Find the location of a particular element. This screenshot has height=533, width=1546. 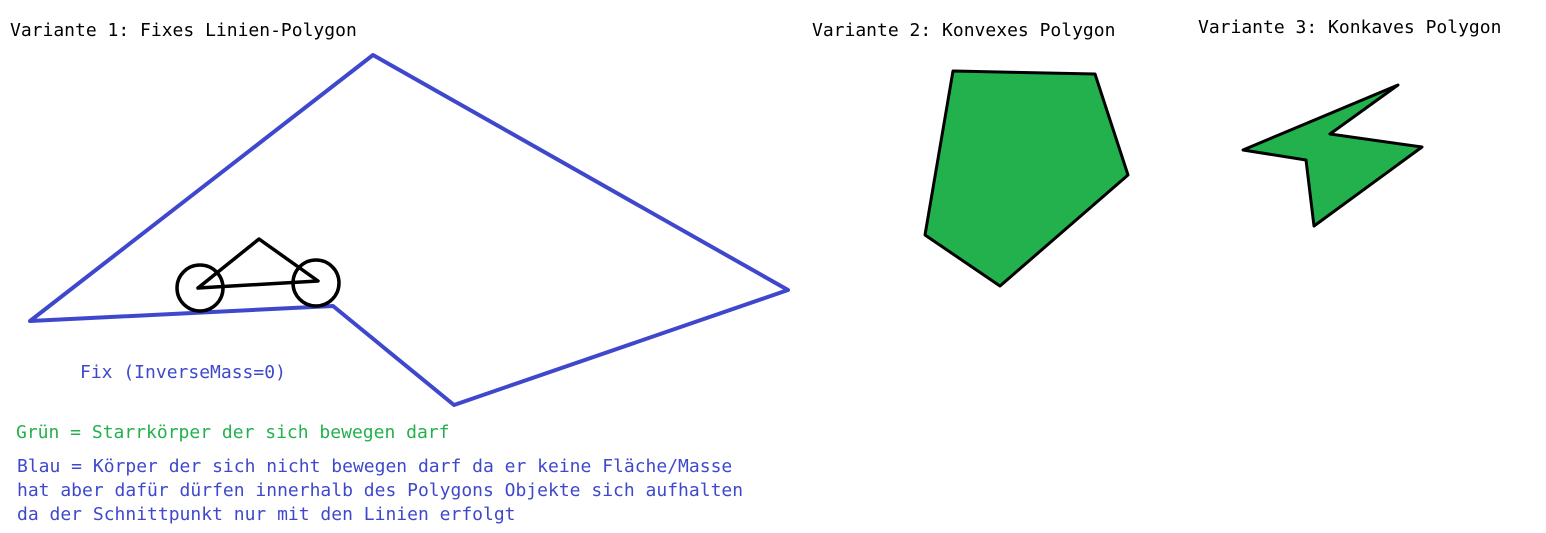

variant-2-title: Variante 2: Konvexes Polygon is located at coordinates (963, 30).